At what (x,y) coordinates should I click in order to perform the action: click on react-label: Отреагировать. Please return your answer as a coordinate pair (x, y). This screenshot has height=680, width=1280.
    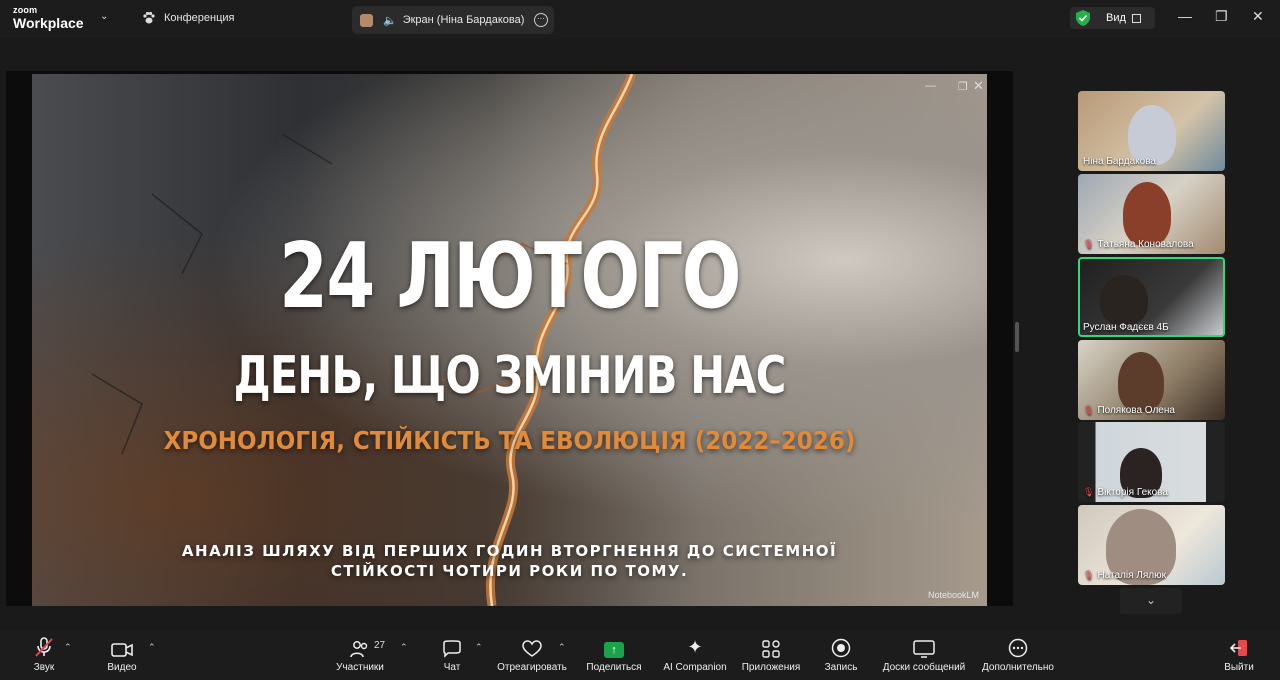
    Looking at the image, I should click on (532, 667).